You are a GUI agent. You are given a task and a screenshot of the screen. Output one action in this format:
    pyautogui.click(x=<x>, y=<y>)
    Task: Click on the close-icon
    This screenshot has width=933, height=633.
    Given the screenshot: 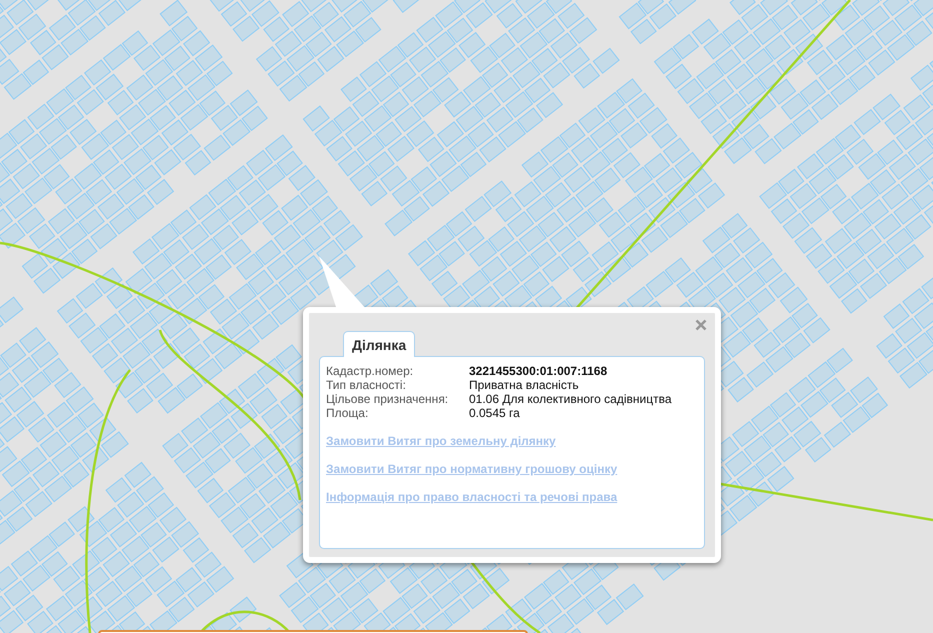 What is the action you would take?
    pyautogui.click(x=701, y=325)
    